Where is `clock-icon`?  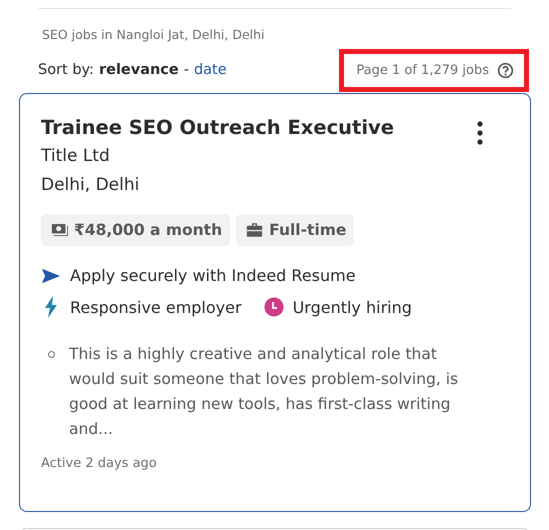
clock-icon is located at coordinates (274, 307).